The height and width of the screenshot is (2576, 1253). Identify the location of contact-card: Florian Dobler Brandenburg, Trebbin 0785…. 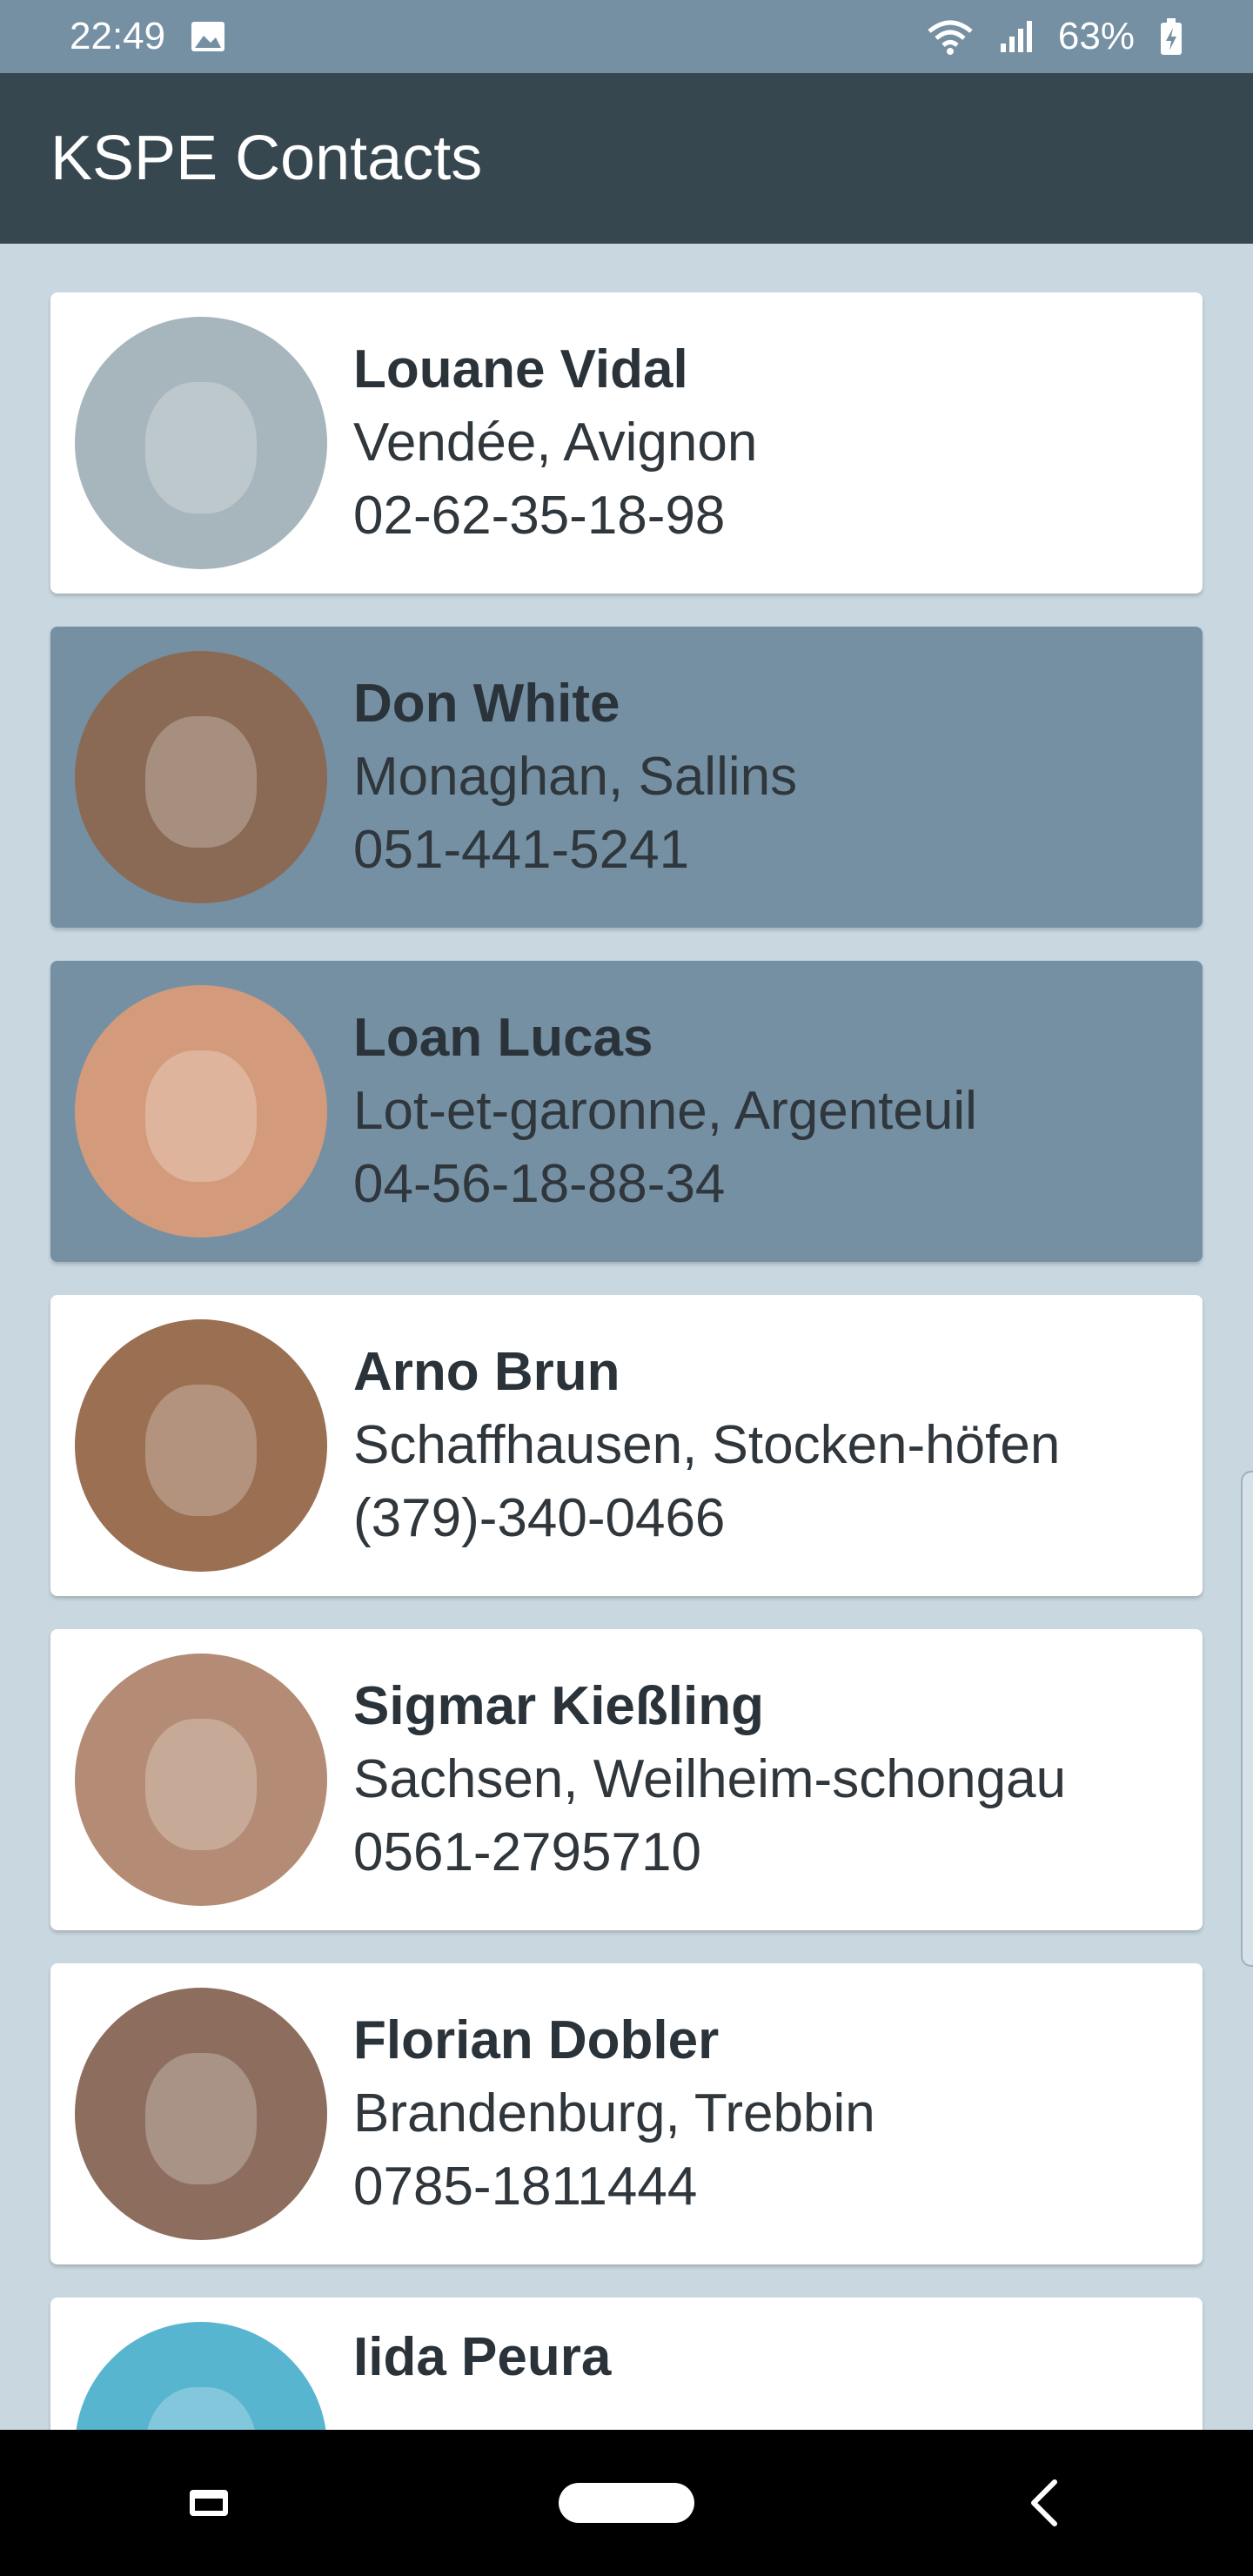
(626, 2114).